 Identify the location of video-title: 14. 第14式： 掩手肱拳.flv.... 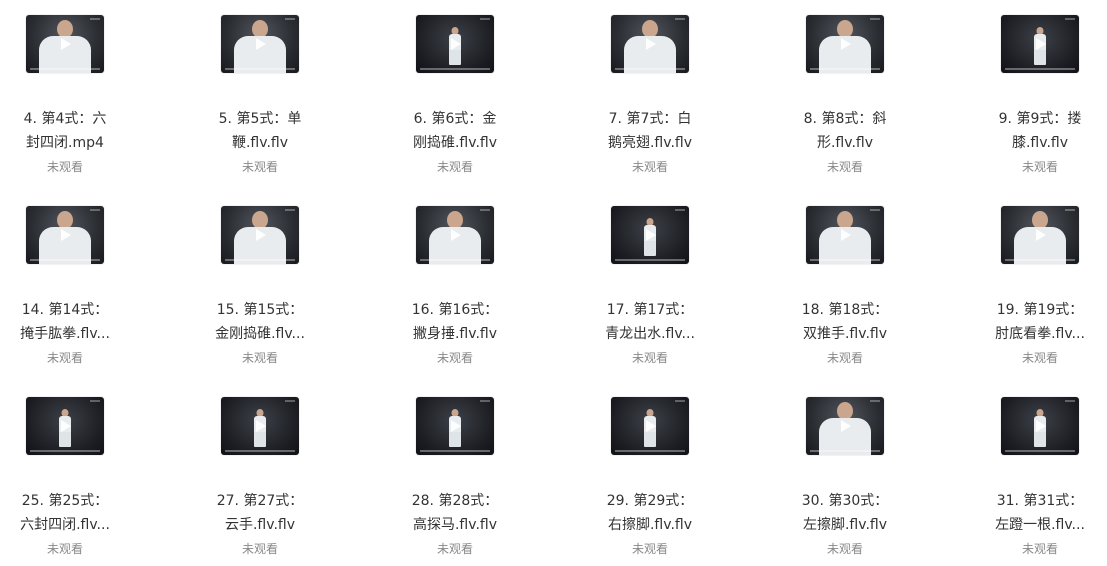
(65, 322).